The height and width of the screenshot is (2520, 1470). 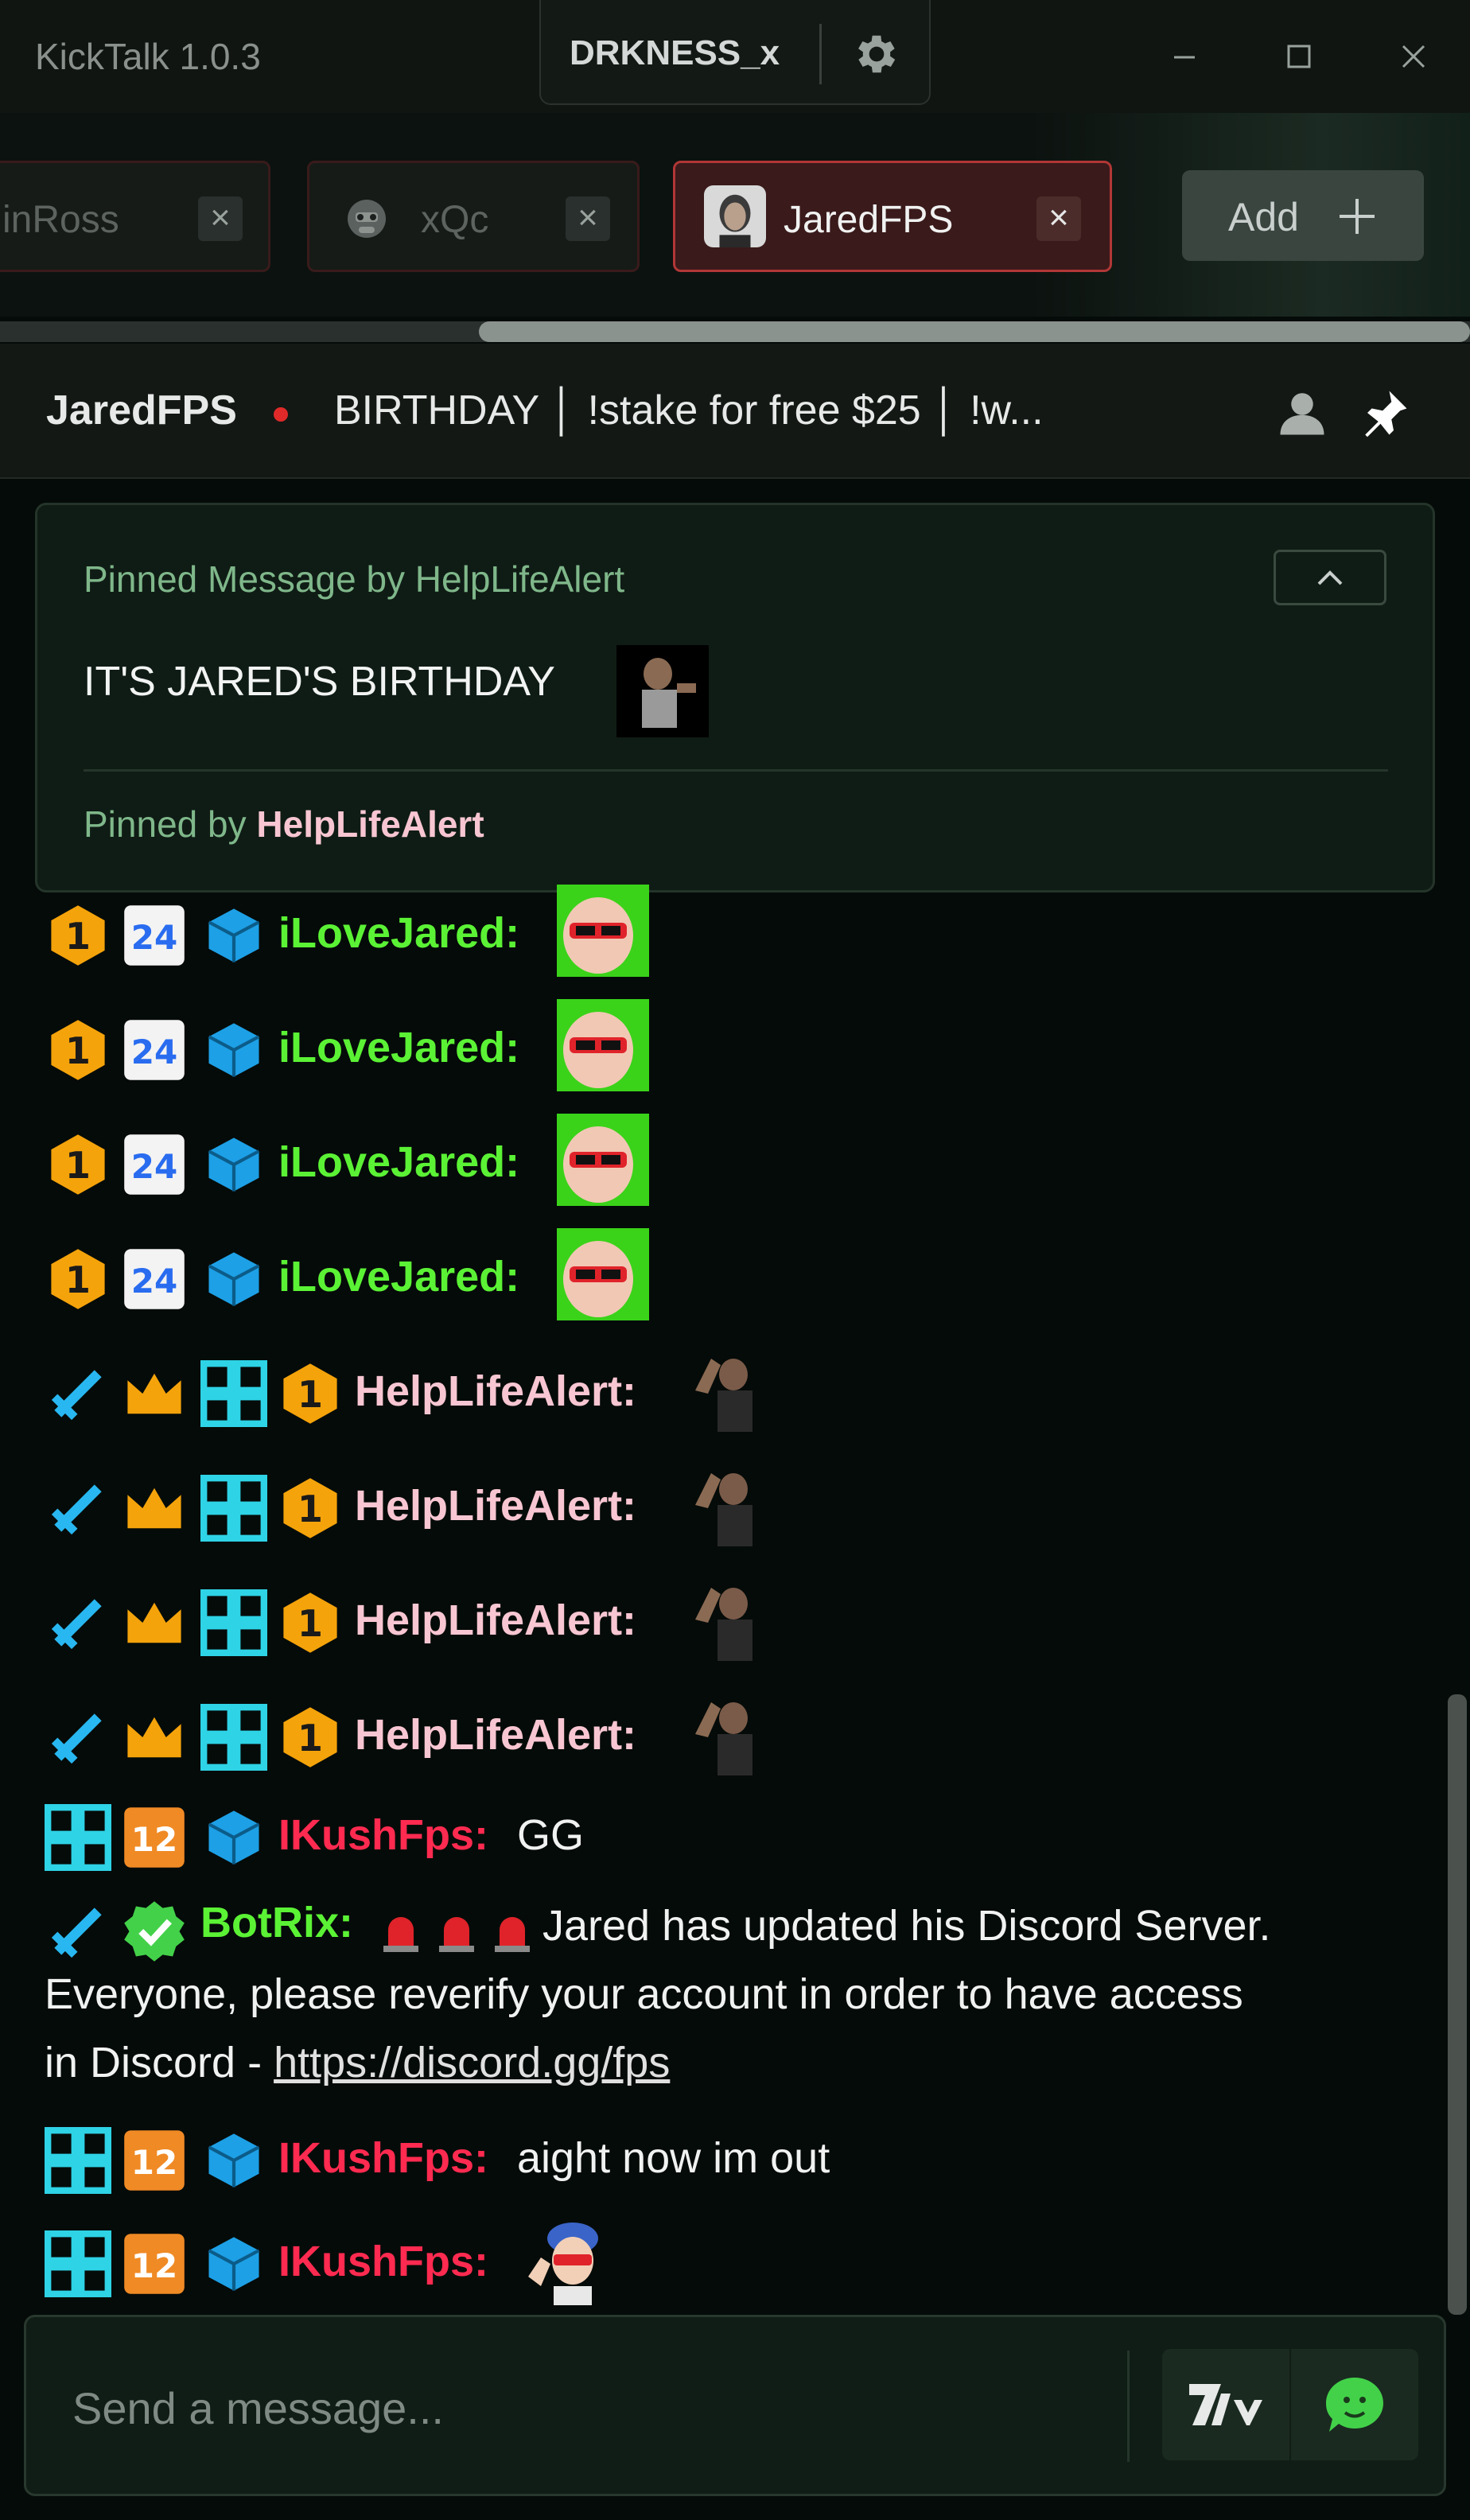 I want to click on pinned-footer-user: HelpLifeAlert, so click(x=370, y=824).